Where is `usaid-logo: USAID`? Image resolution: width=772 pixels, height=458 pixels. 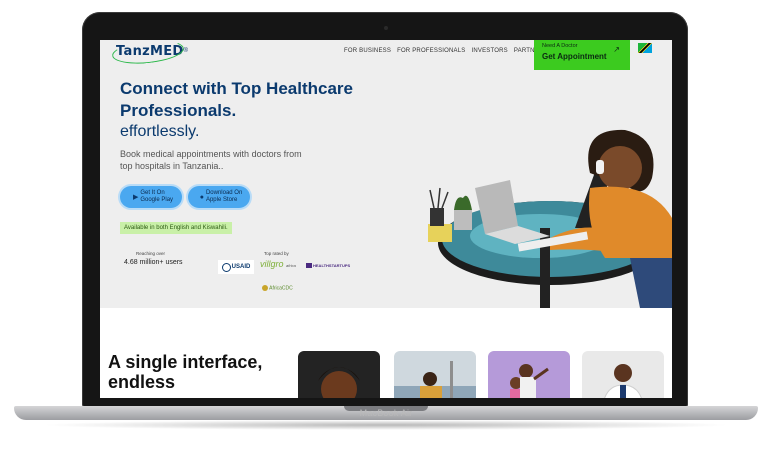 usaid-logo: USAID is located at coordinates (236, 267).